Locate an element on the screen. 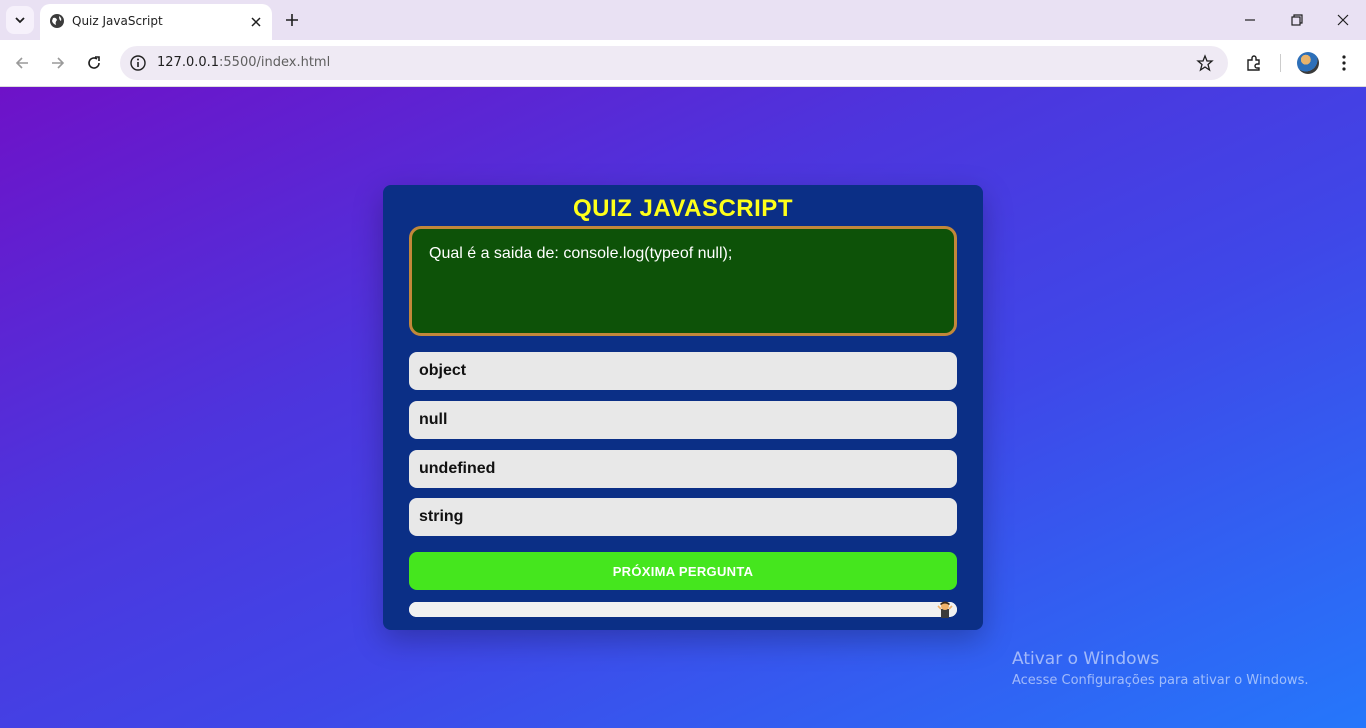 The height and width of the screenshot is (728, 1366). back-icon is located at coordinates (22, 63).